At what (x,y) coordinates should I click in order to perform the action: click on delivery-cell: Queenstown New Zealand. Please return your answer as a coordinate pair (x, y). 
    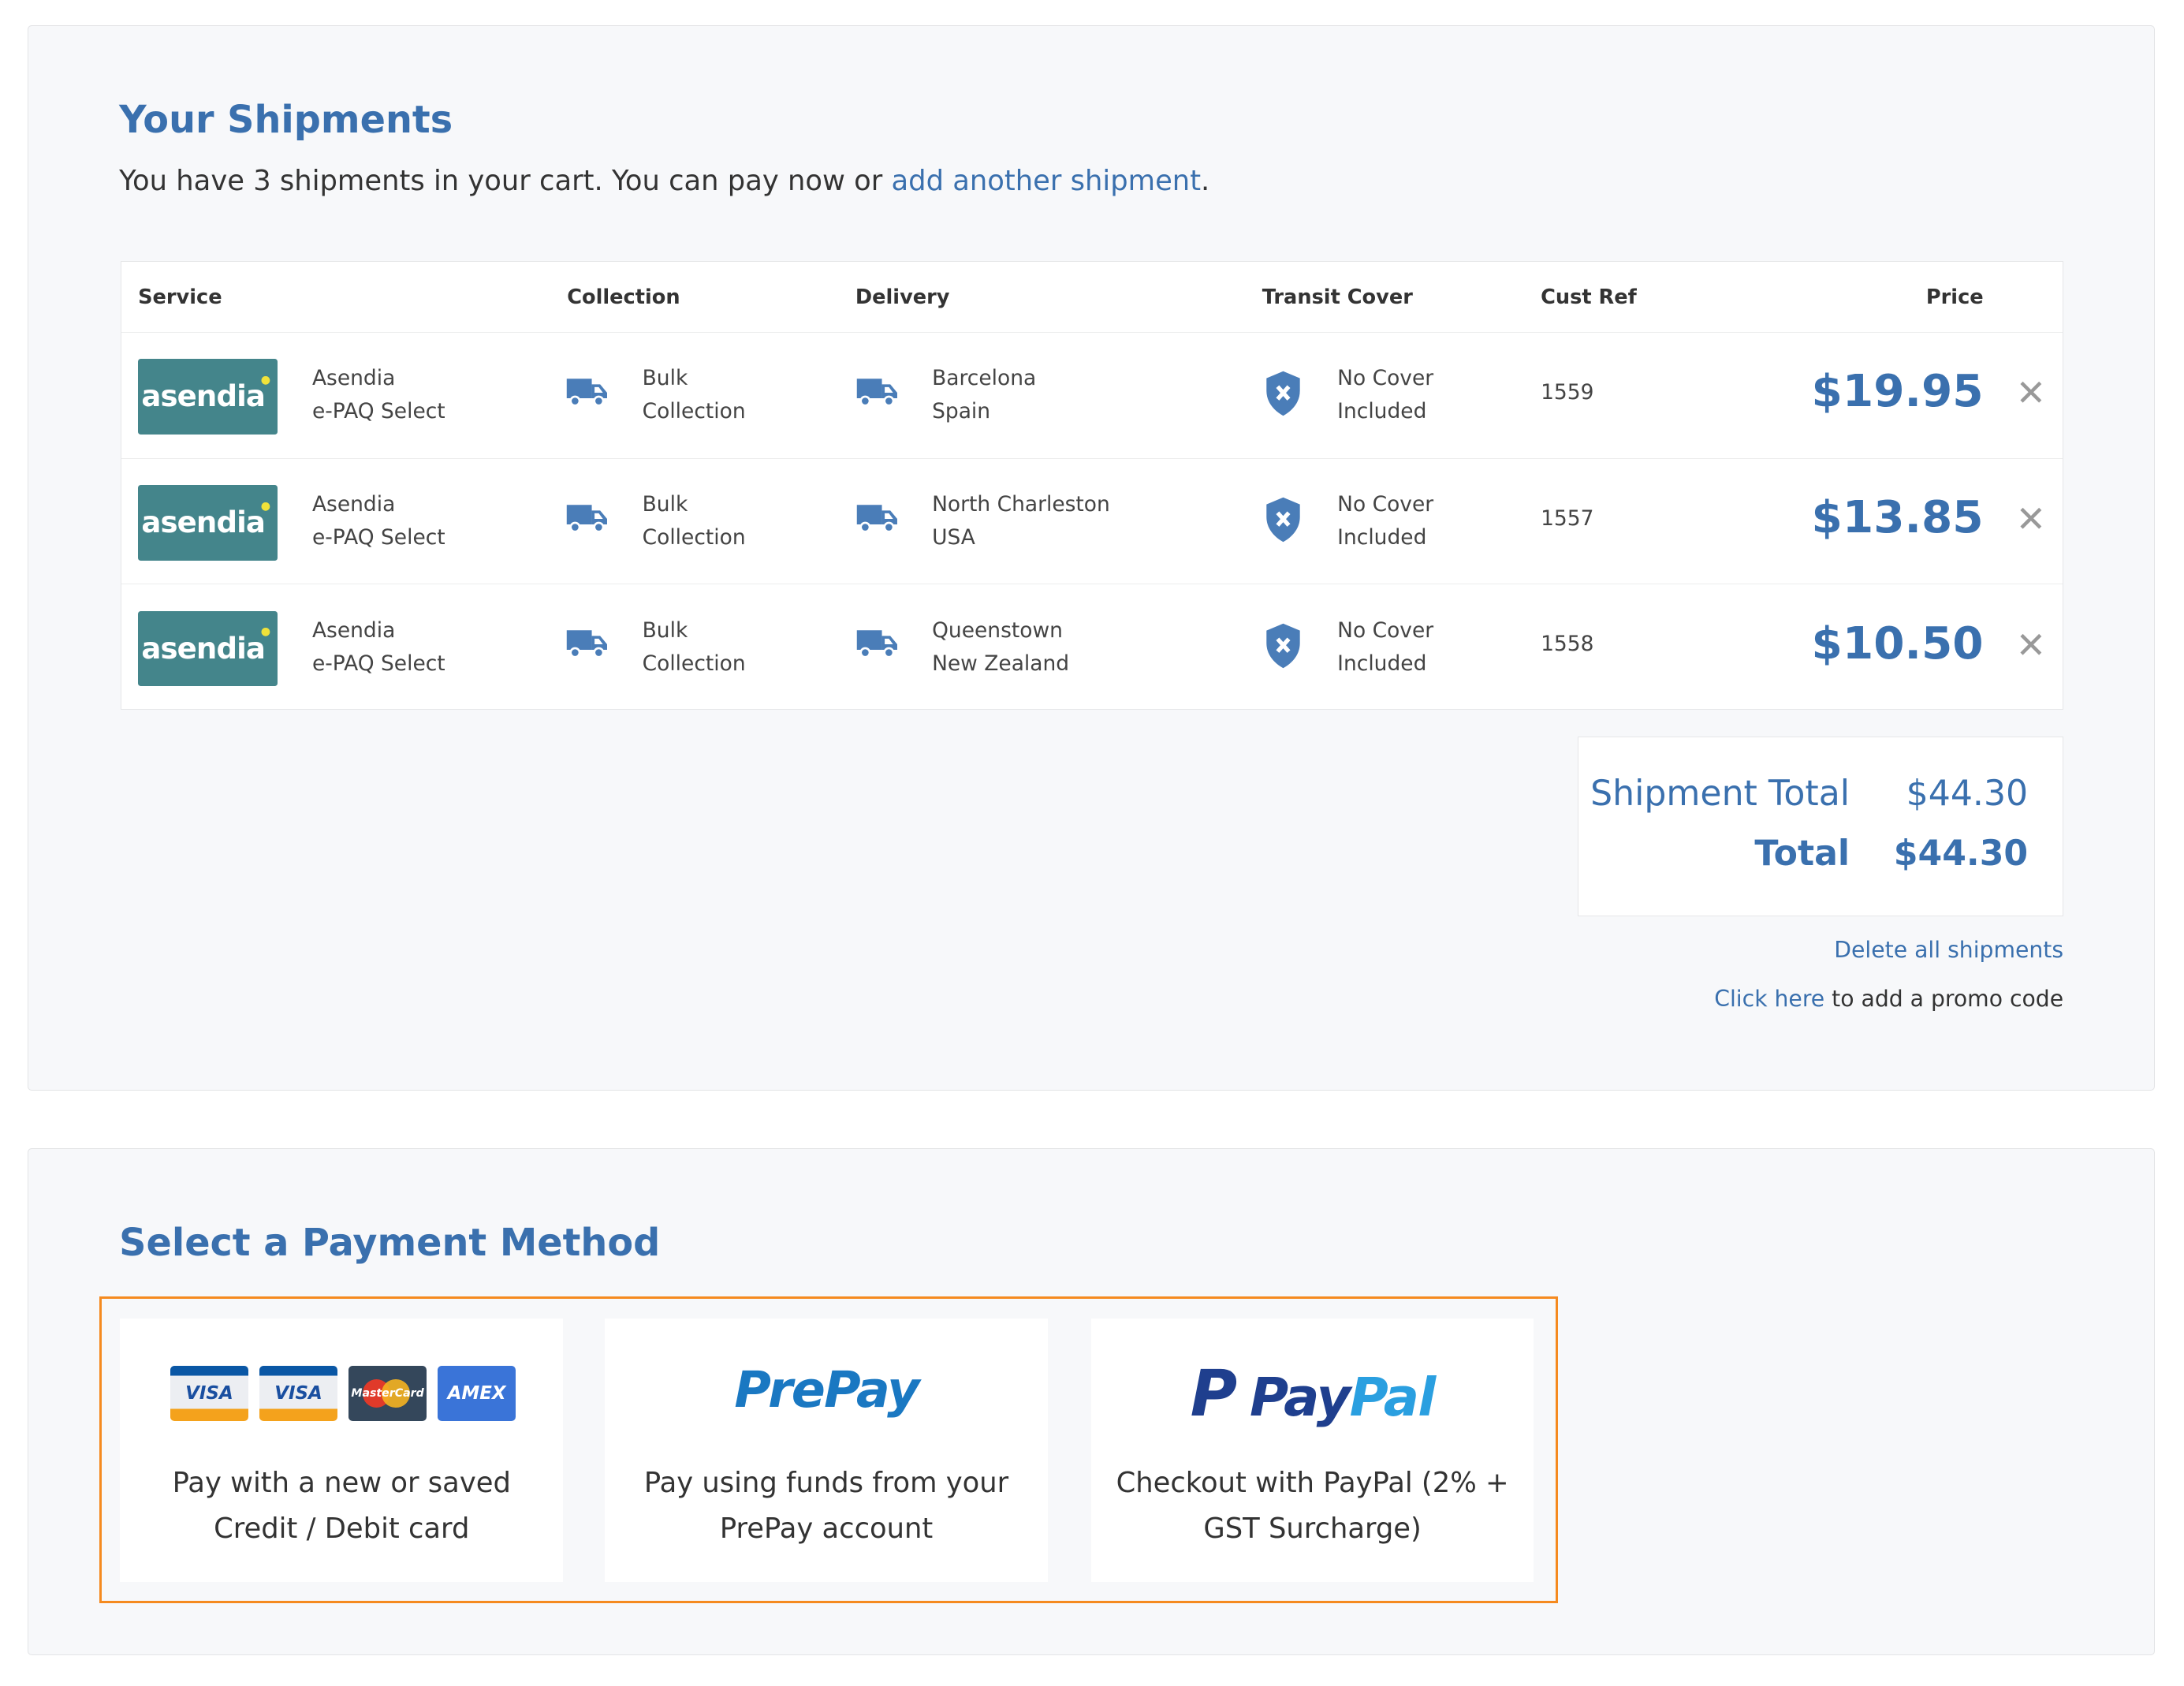
    Looking at the image, I should click on (1000, 648).